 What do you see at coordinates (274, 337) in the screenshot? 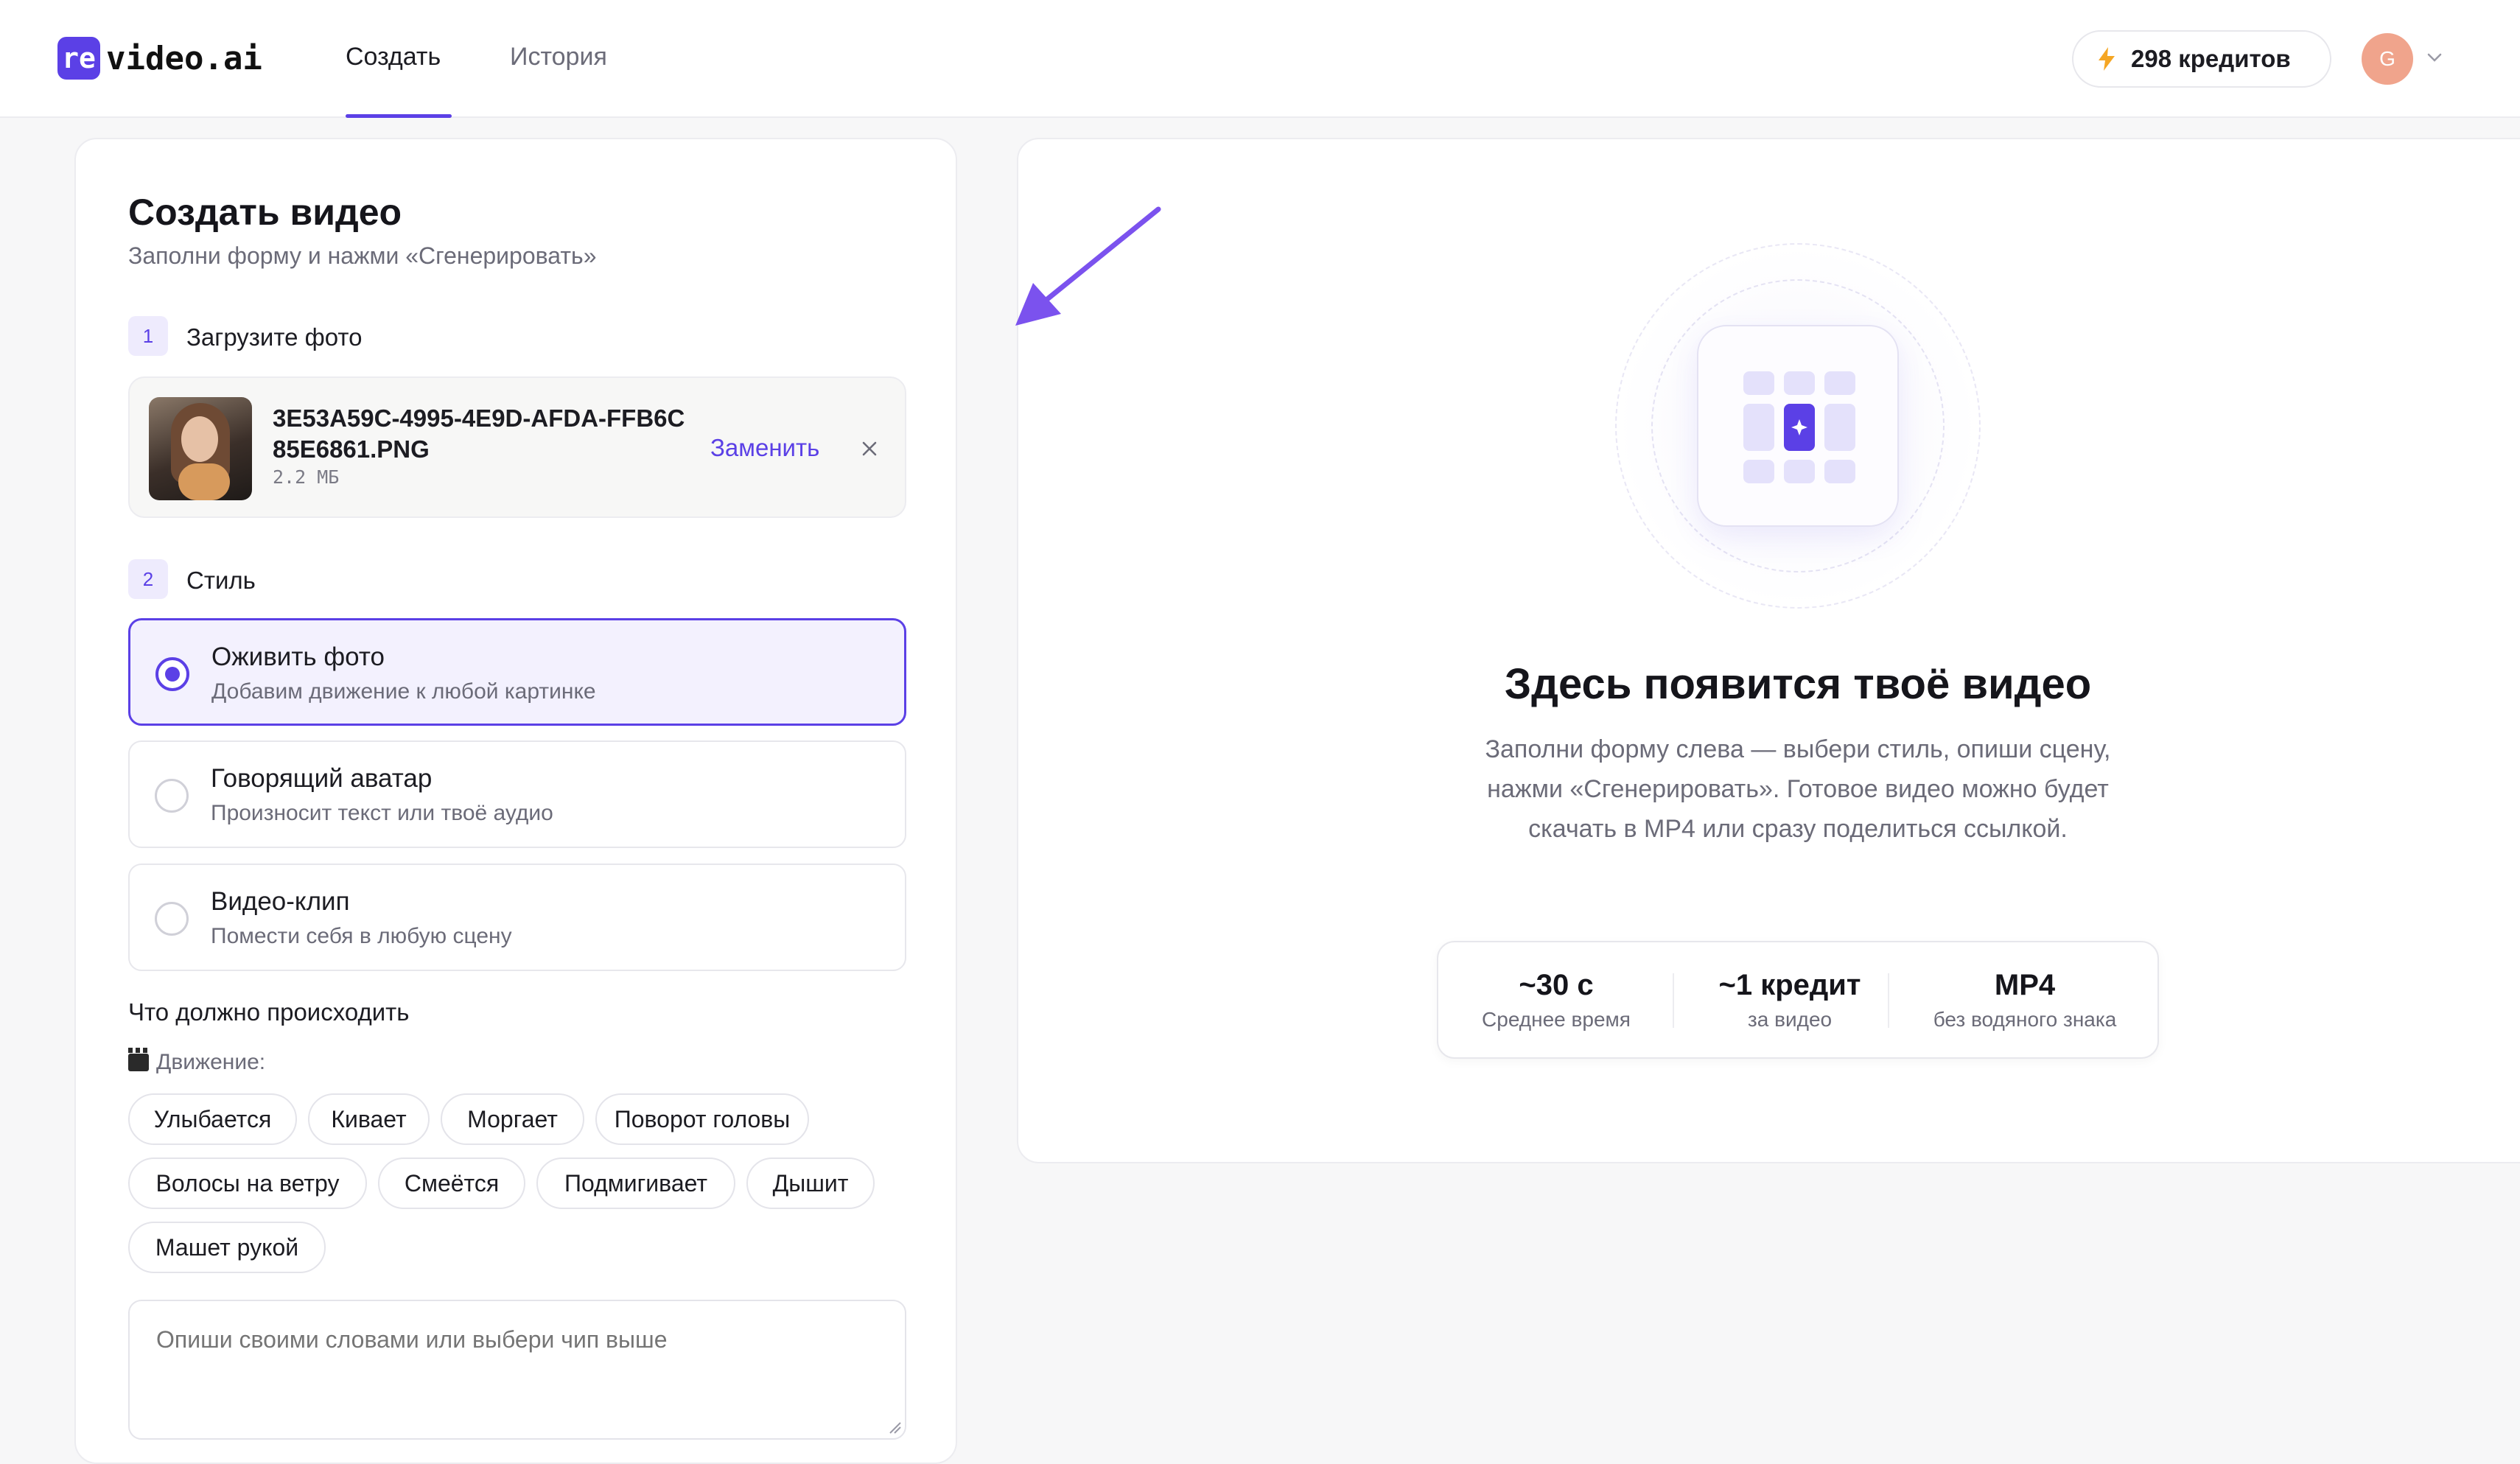
I see `step-label-upload: Загрузите фото` at bounding box center [274, 337].